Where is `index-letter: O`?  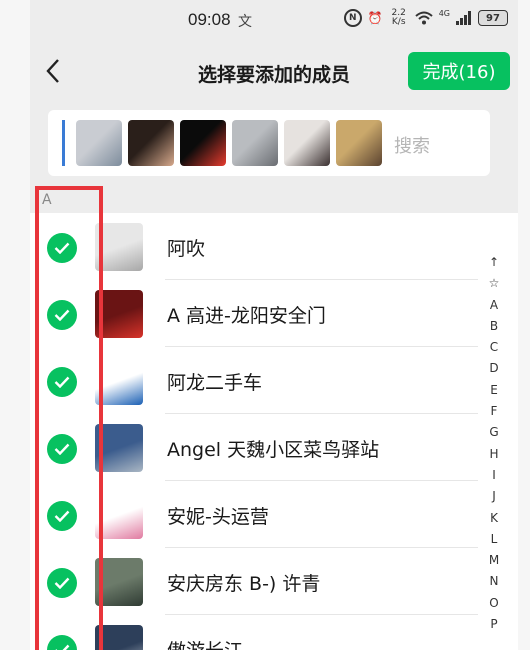
index-letter: O is located at coordinates (493, 603).